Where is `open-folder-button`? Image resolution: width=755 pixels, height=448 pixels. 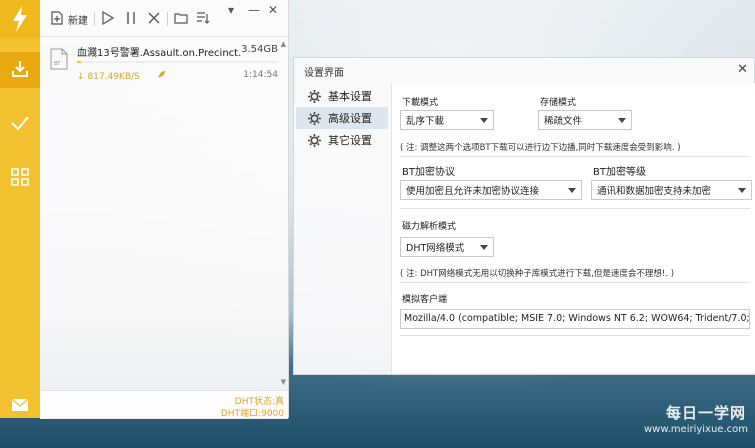
open-folder-button is located at coordinates (181, 19).